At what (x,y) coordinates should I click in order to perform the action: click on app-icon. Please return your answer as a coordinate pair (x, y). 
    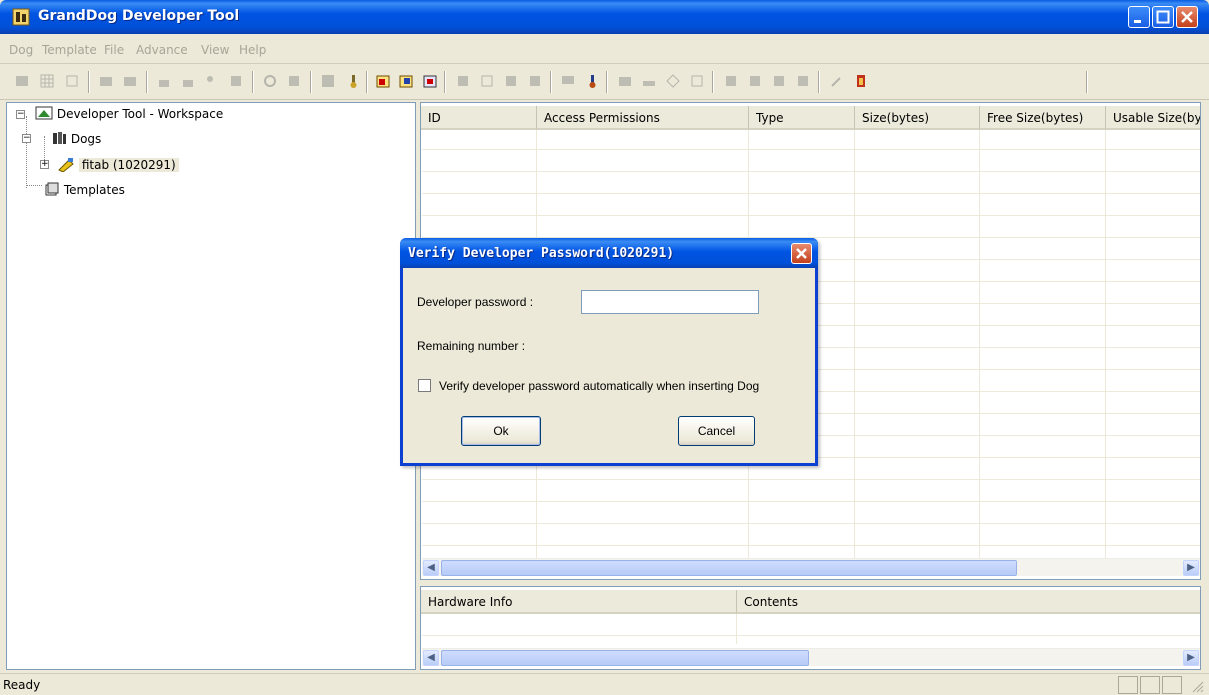
    Looking at the image, I should click on (21, 17).